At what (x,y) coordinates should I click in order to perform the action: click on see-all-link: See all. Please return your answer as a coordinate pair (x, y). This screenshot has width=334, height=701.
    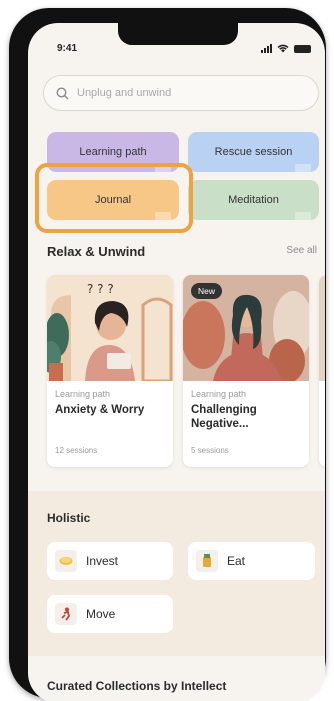
    Looking at the image, I should click on (301, 250).